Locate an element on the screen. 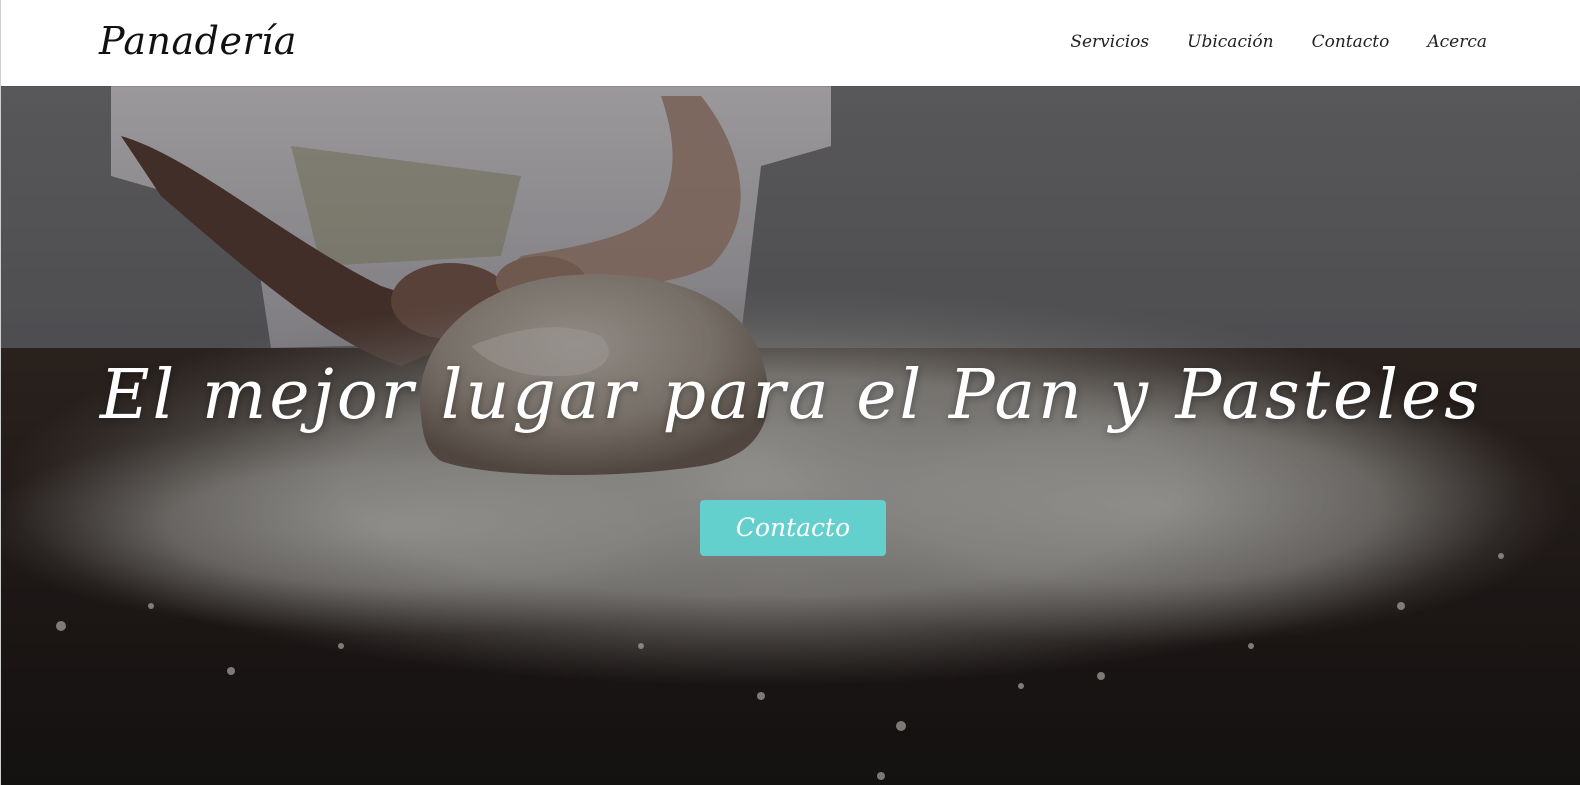 Image resolution: width=1580 pixels, height=785 pixels. nav-link-acerca: Acerca is located at coordinates (1457, 42).